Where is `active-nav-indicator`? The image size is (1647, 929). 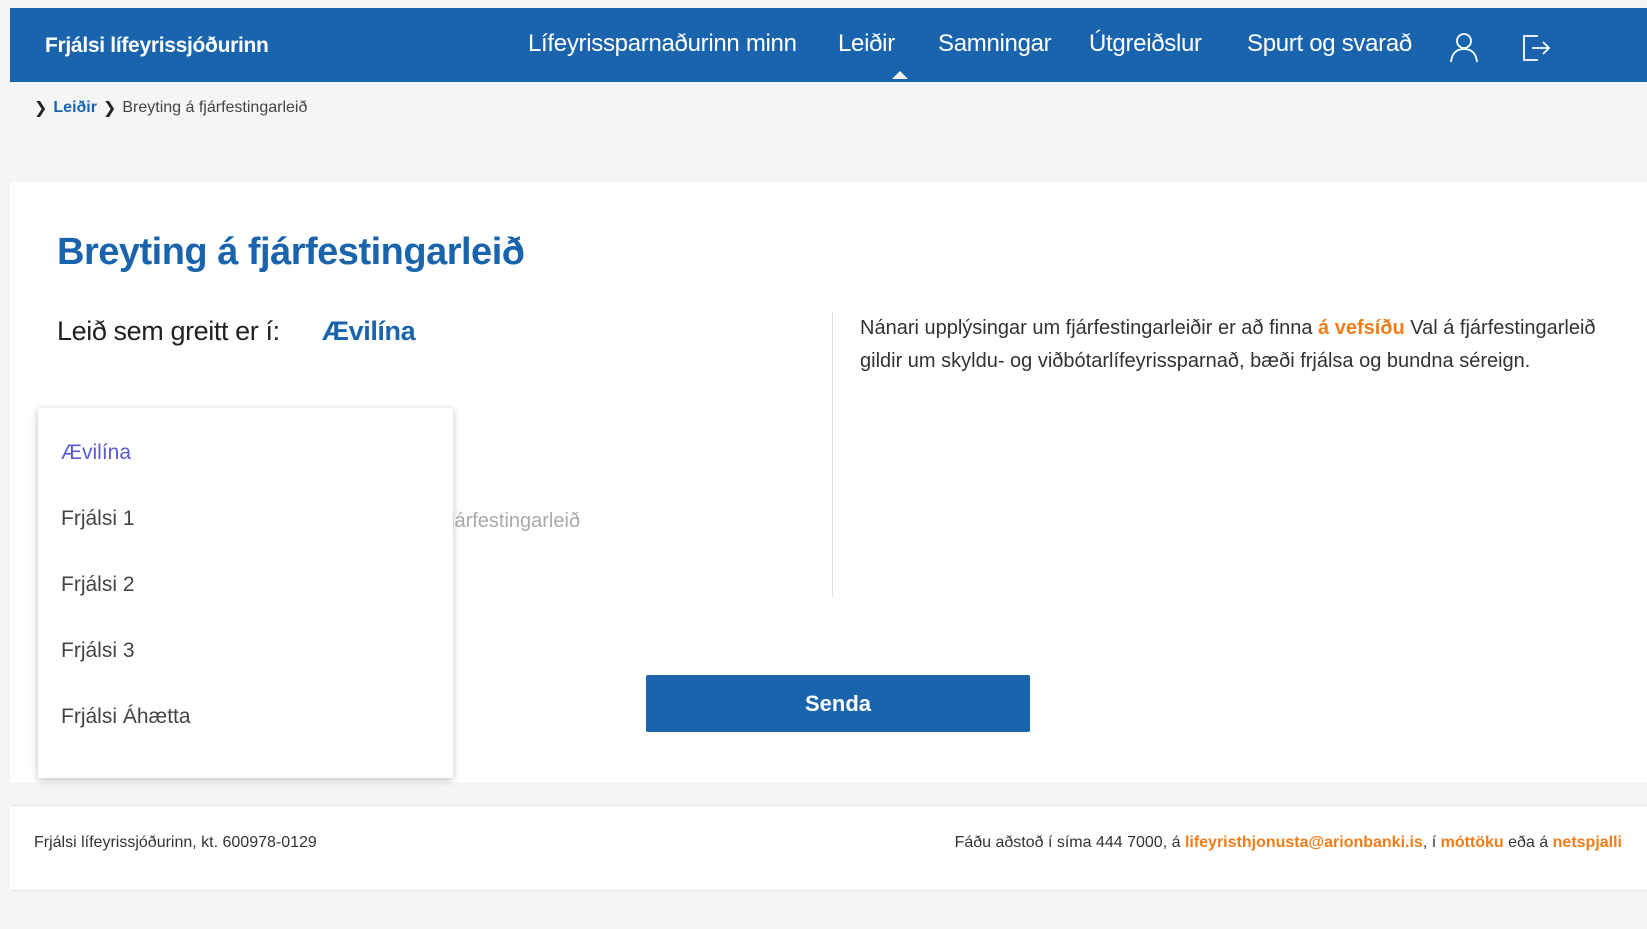
active-nav-indicator is located at coordinates (900, 75).